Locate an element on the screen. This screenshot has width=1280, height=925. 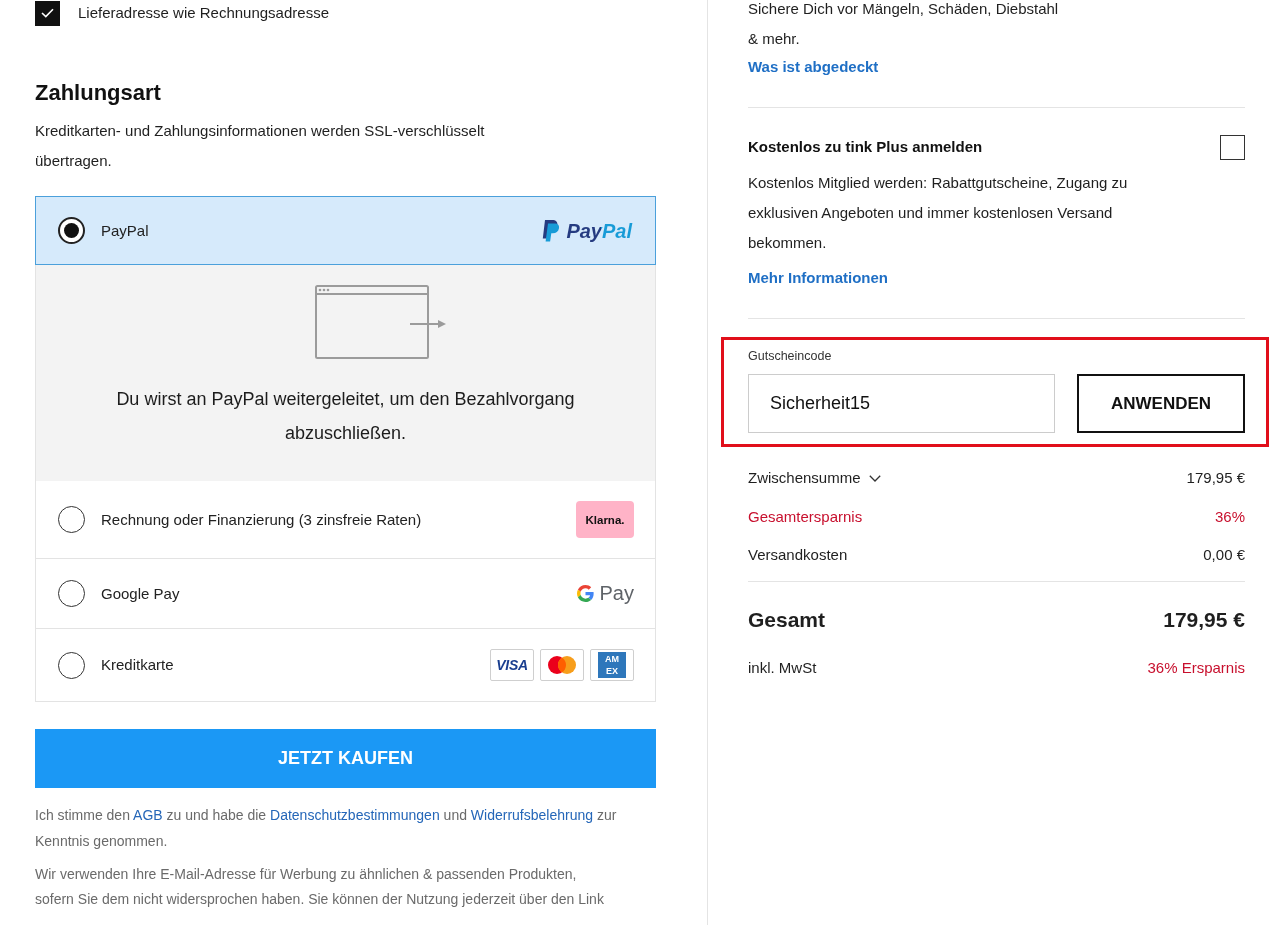
payment-option-label: PayPal is located at coordinates (125, 230).